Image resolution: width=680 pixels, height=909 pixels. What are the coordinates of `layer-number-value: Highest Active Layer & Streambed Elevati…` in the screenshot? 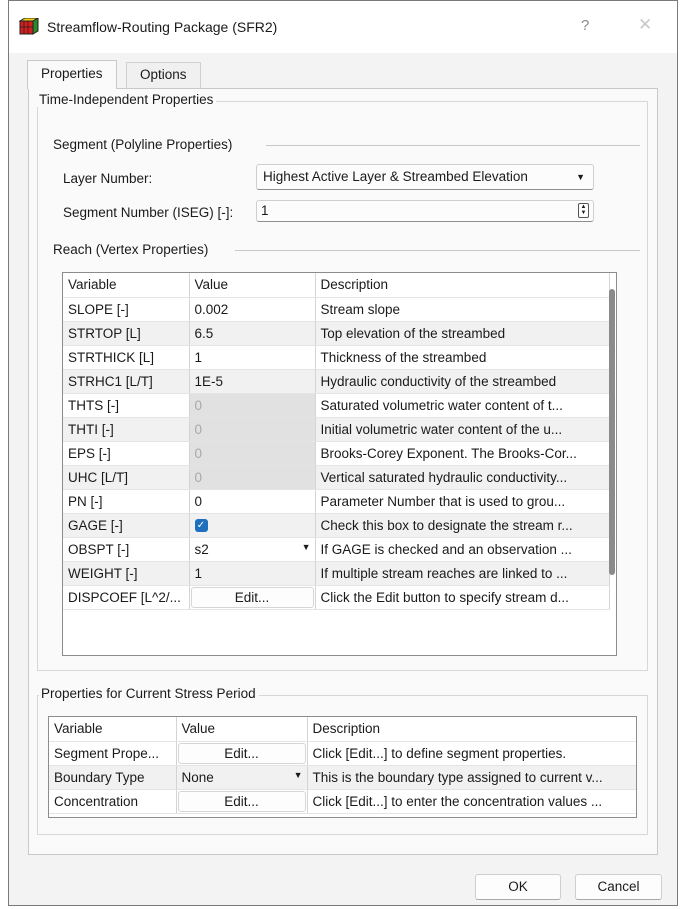 It's located at (395, 176).